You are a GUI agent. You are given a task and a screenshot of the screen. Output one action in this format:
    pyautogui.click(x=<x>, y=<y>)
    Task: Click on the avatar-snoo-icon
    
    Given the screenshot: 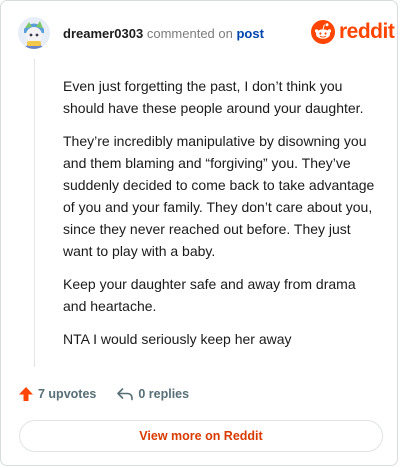 What is the action you would take?
    pyautogui.click(x=34, y=33)
    